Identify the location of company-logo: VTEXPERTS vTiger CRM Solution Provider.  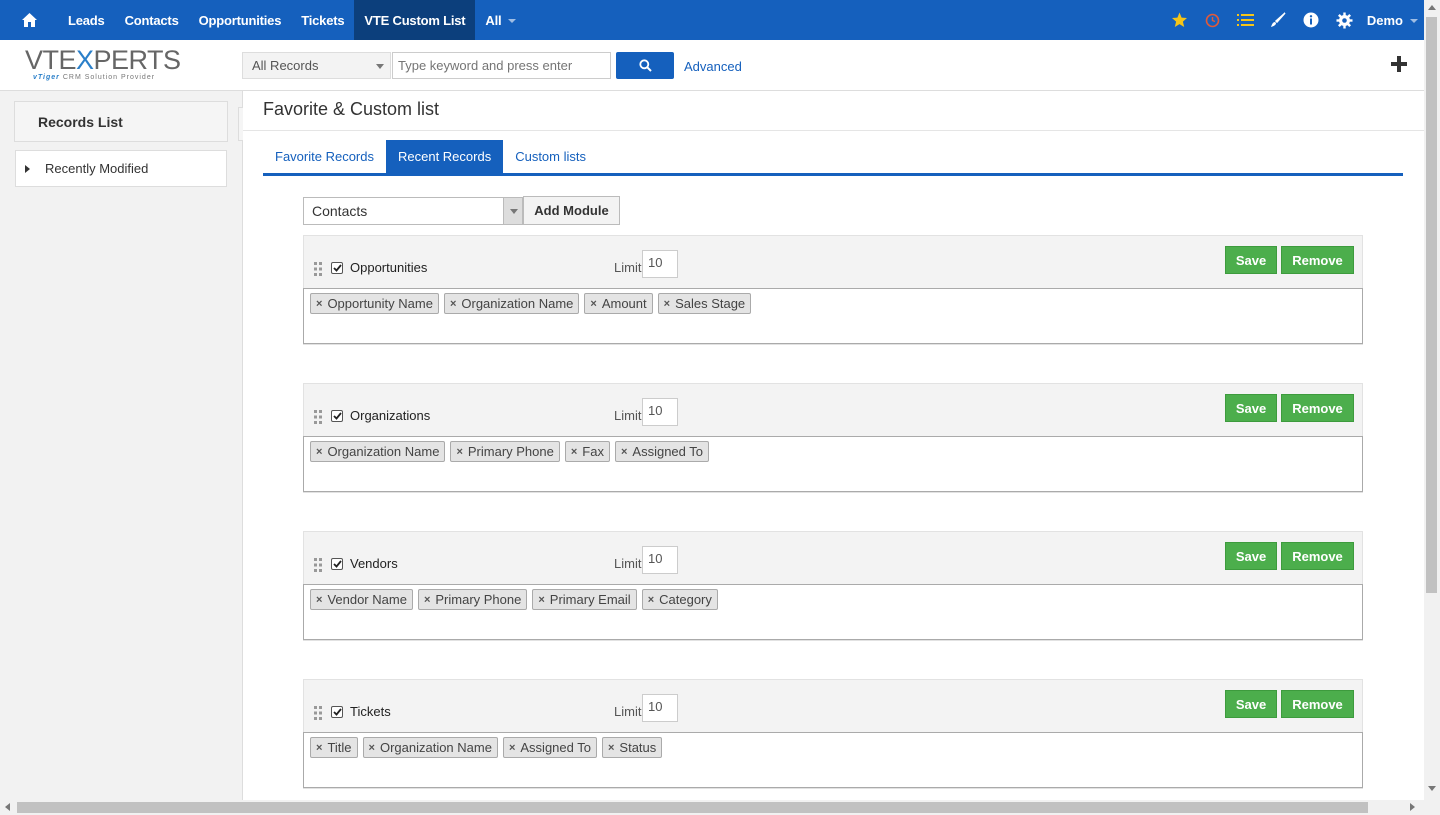
(105, 67).